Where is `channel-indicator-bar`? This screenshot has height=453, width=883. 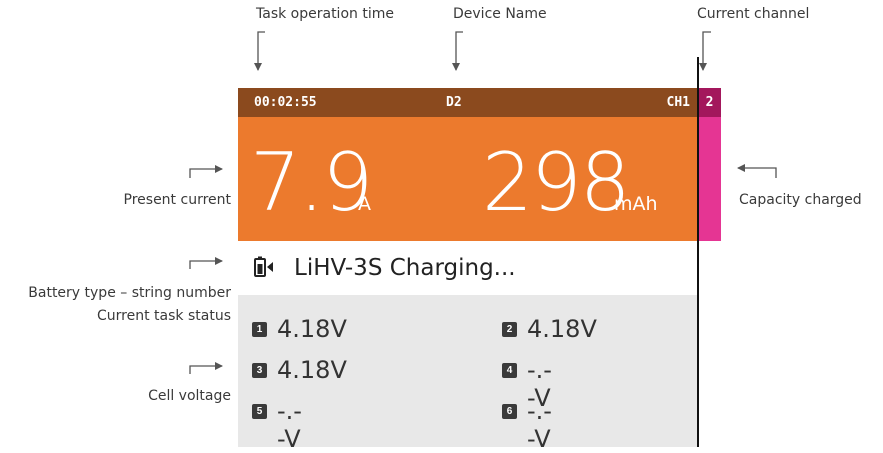 channel-indicator-bar is located at coordinates (709, 179).